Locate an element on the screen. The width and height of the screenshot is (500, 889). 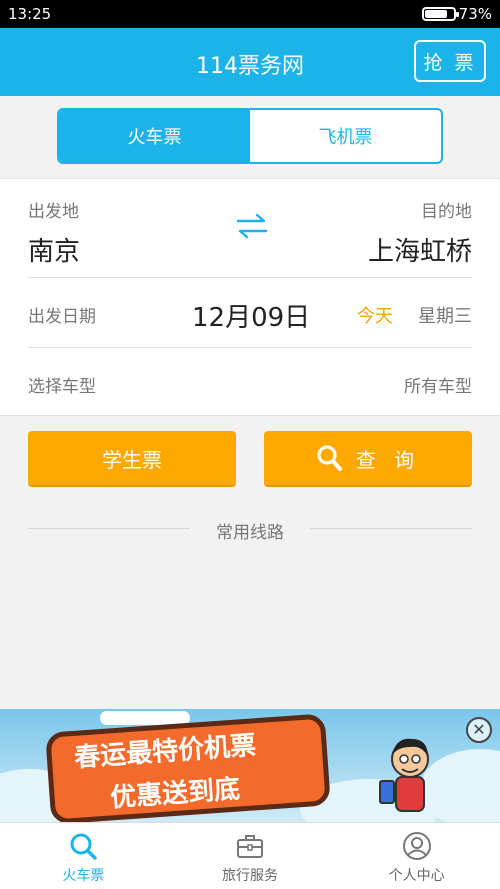
tabbar-label: 个人中心 is located at coordinates (416, 876).